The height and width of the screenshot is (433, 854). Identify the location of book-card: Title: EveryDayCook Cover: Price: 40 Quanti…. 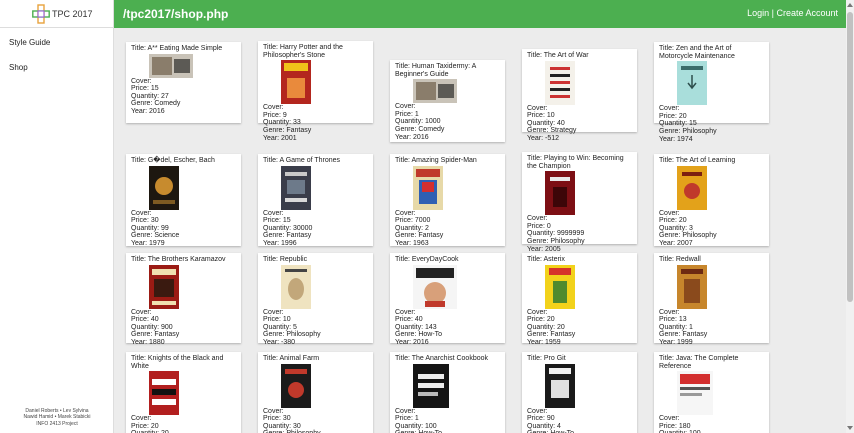
(447, 299).